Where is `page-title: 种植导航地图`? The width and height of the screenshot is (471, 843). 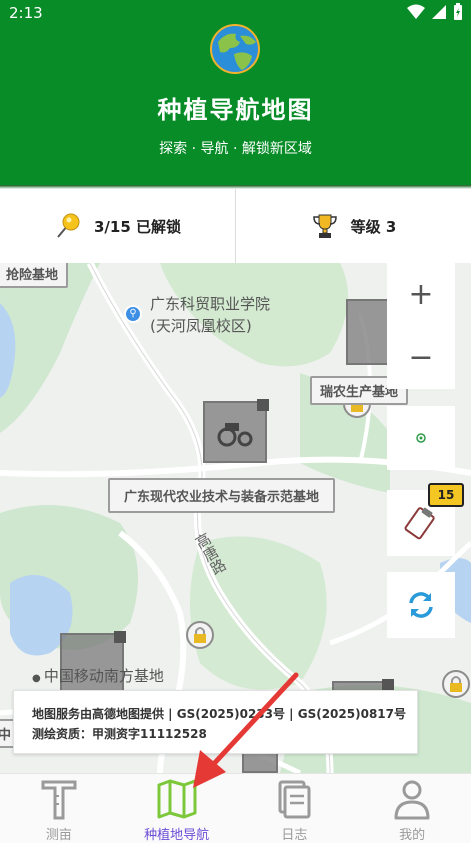 page-title: 种植导航地图 is located at coordinates (235, 110).